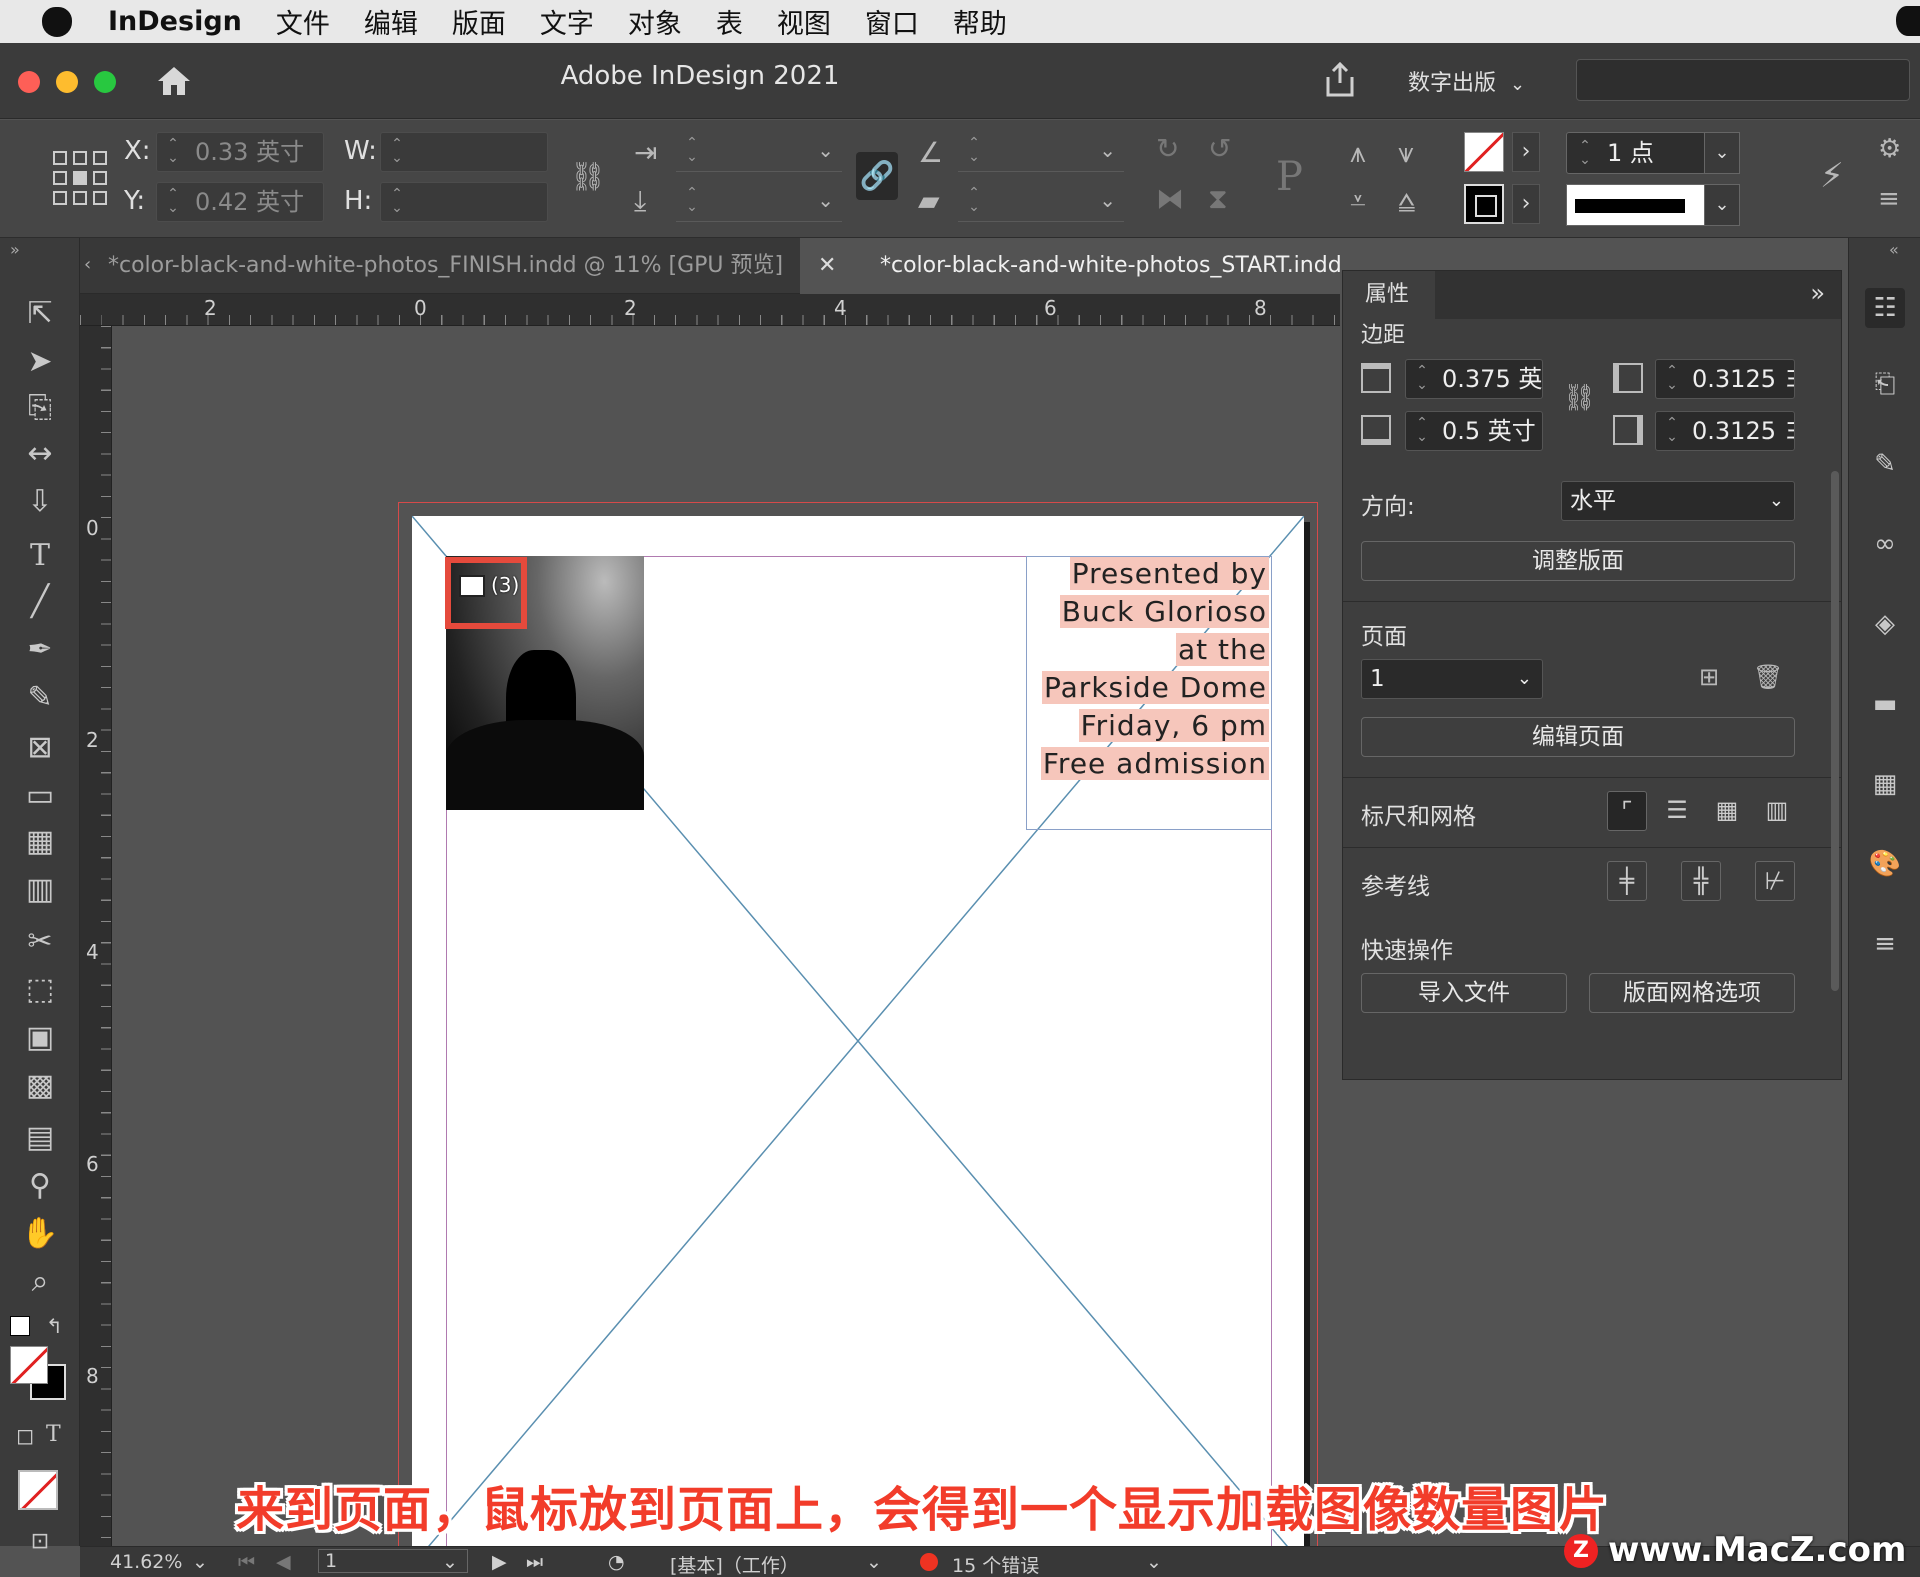  I want to click on search-input, so click(1743, 80).